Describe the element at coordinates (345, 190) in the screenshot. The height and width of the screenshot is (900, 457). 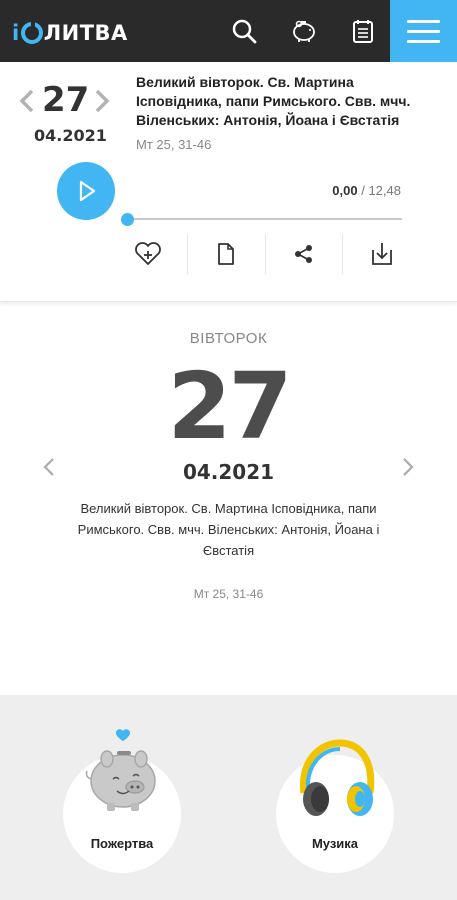
I see `current-time: 0,00` at that location.